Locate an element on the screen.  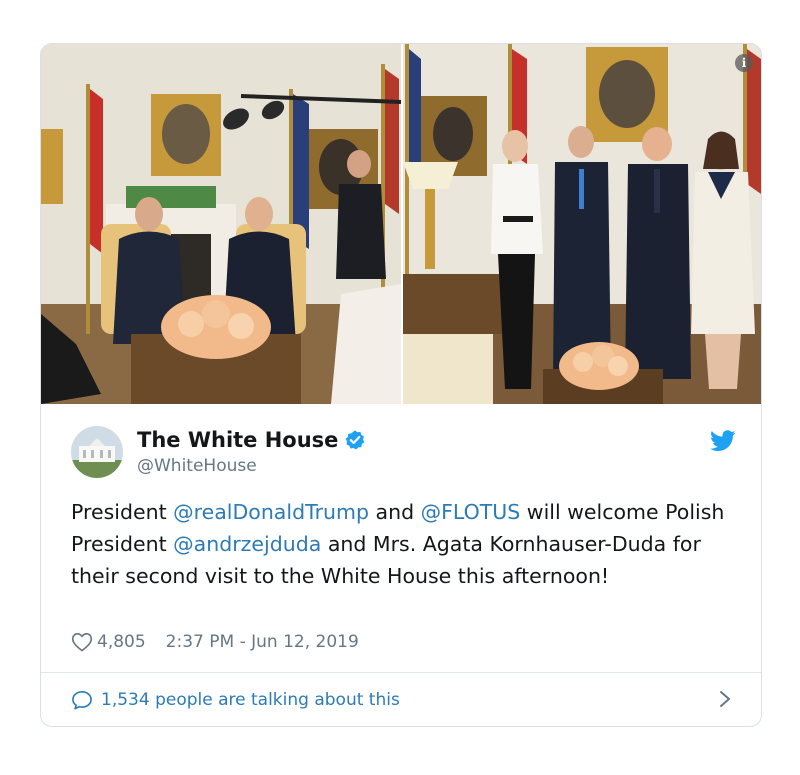
tweet-header: The White House @WhiteHouse is located at coordinates (403, 453).